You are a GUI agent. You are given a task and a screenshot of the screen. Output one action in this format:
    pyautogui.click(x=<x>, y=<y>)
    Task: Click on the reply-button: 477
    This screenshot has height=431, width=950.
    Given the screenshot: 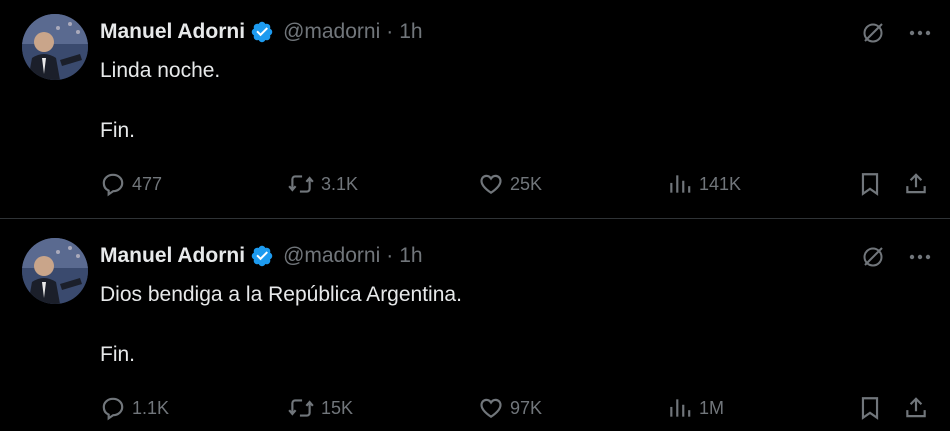 What is the action you would take?
    pyautogui.click(x=131, y=184)
    